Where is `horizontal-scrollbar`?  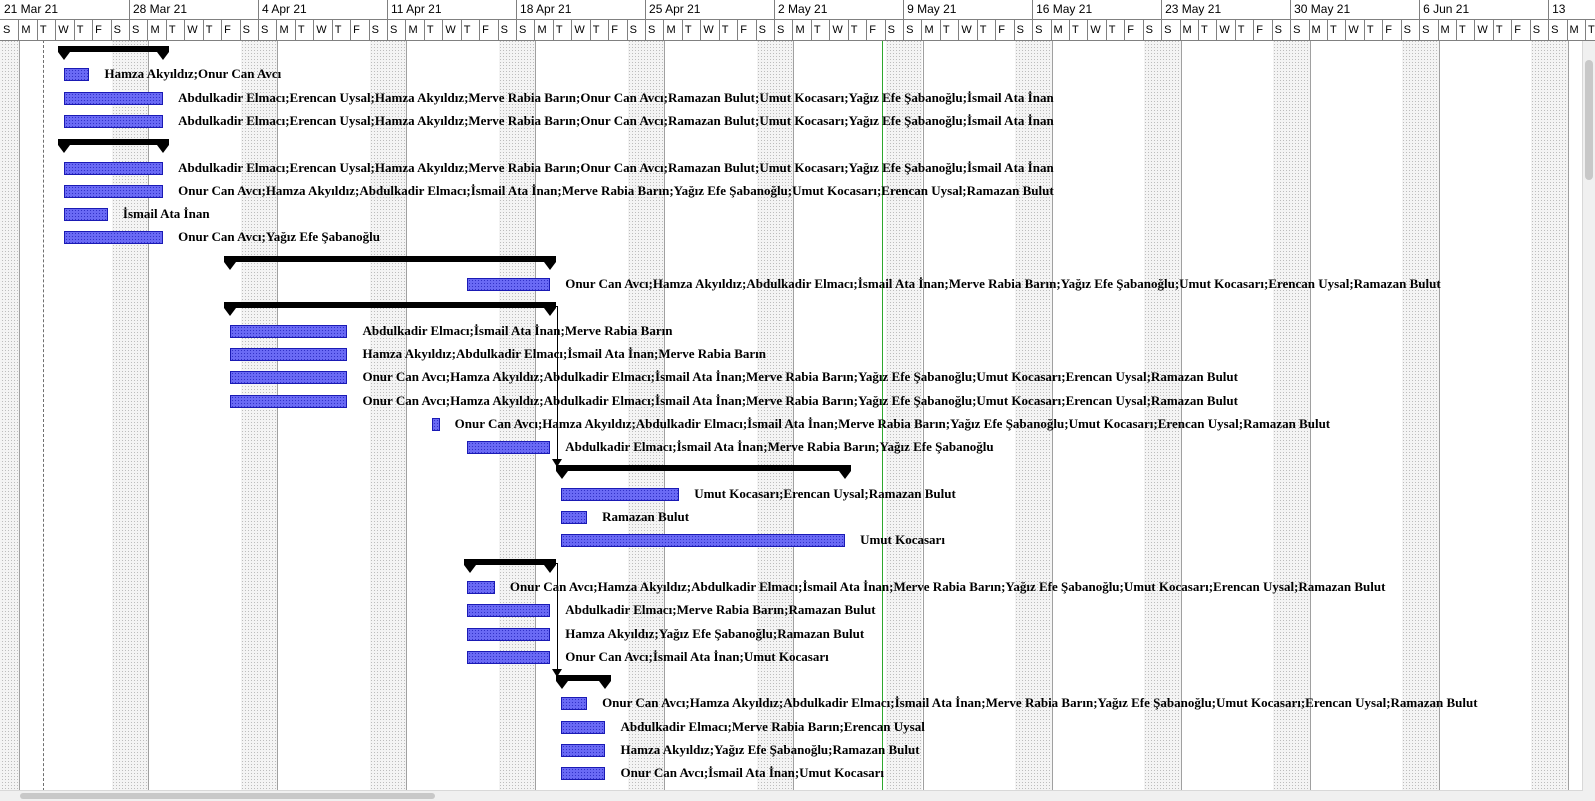 horizontal-scrollbar is located at coordinates (791, 795).